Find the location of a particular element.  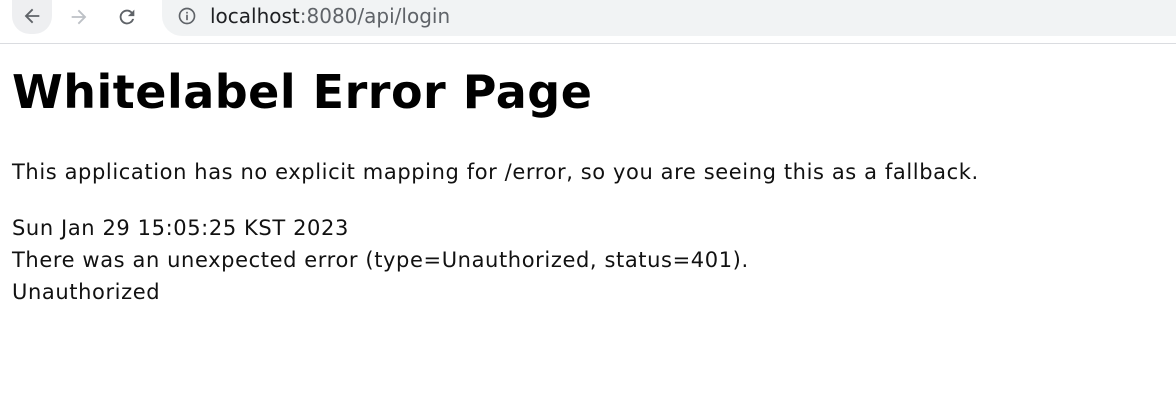

url-host: localhost is located at coordinates (255, 16).